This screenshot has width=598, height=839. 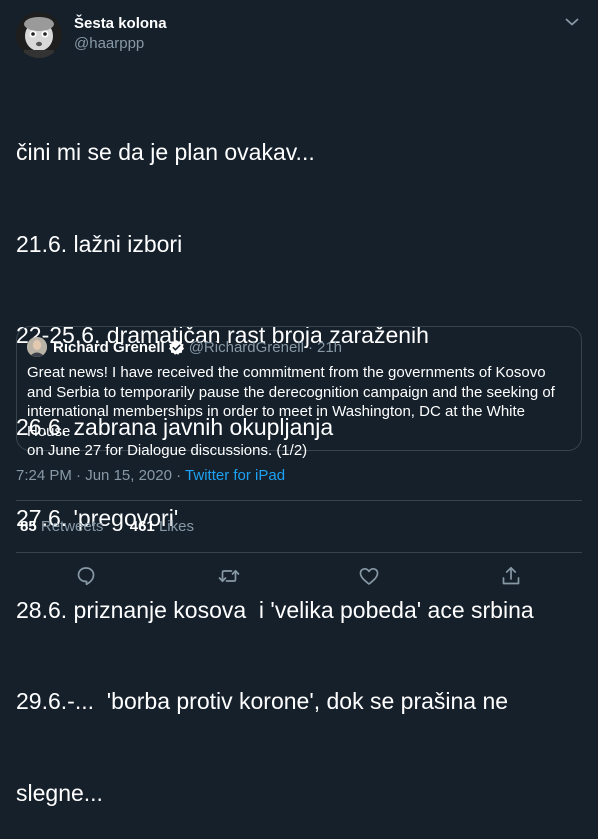 I want to click on retweets-stat: 85 Retweets, so click(x=61, y=526).